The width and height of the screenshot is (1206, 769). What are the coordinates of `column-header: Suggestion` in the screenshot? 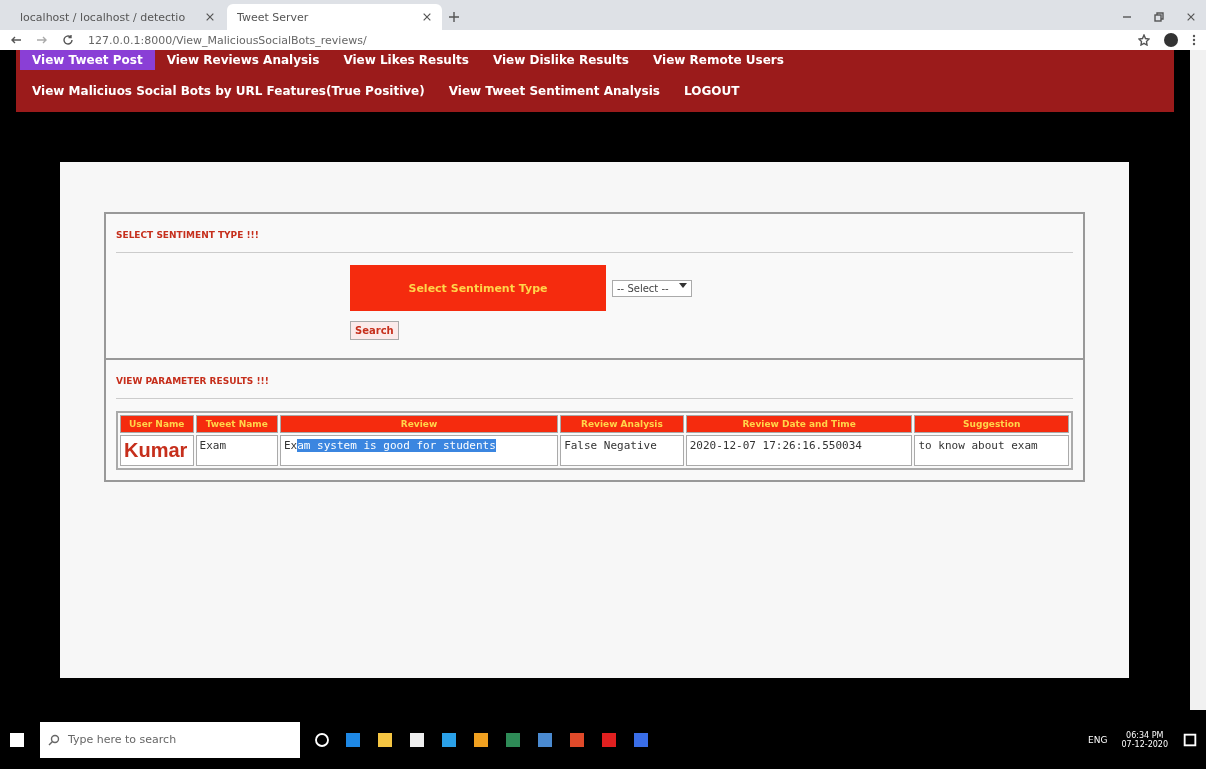 It's located at (991, 424).